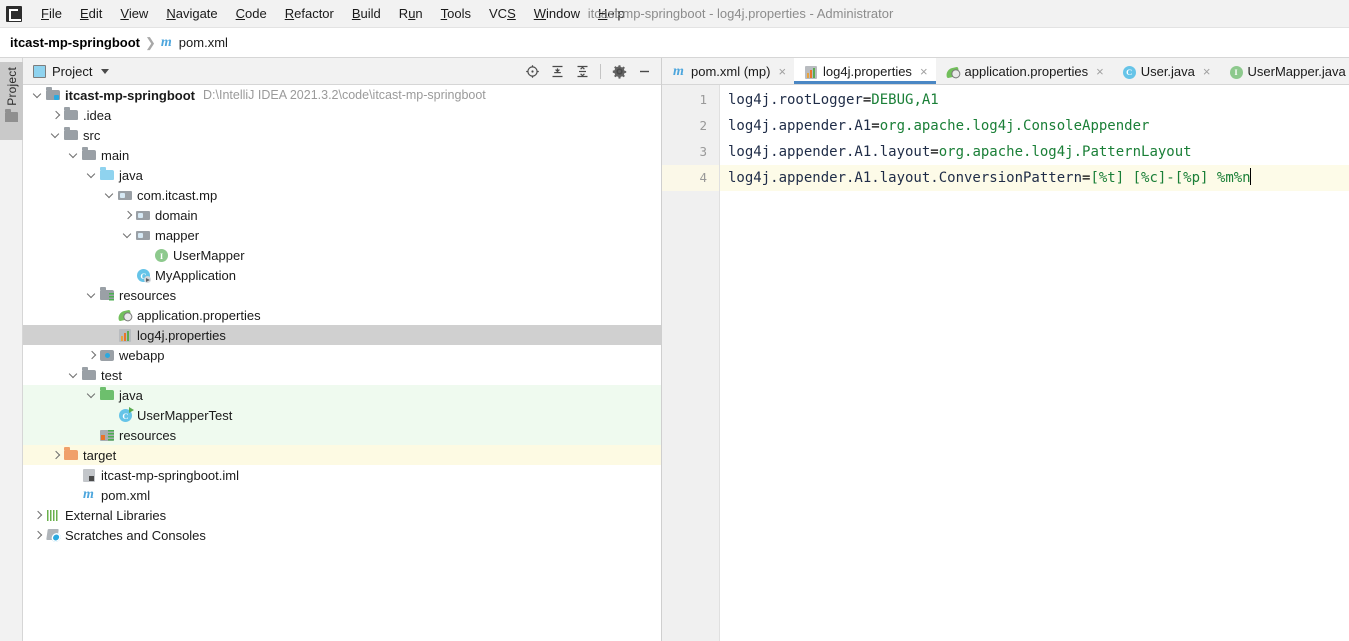 This screenshot has height=641, width=1349. I want to click on spring-class-icon: C, so click(143, 275).